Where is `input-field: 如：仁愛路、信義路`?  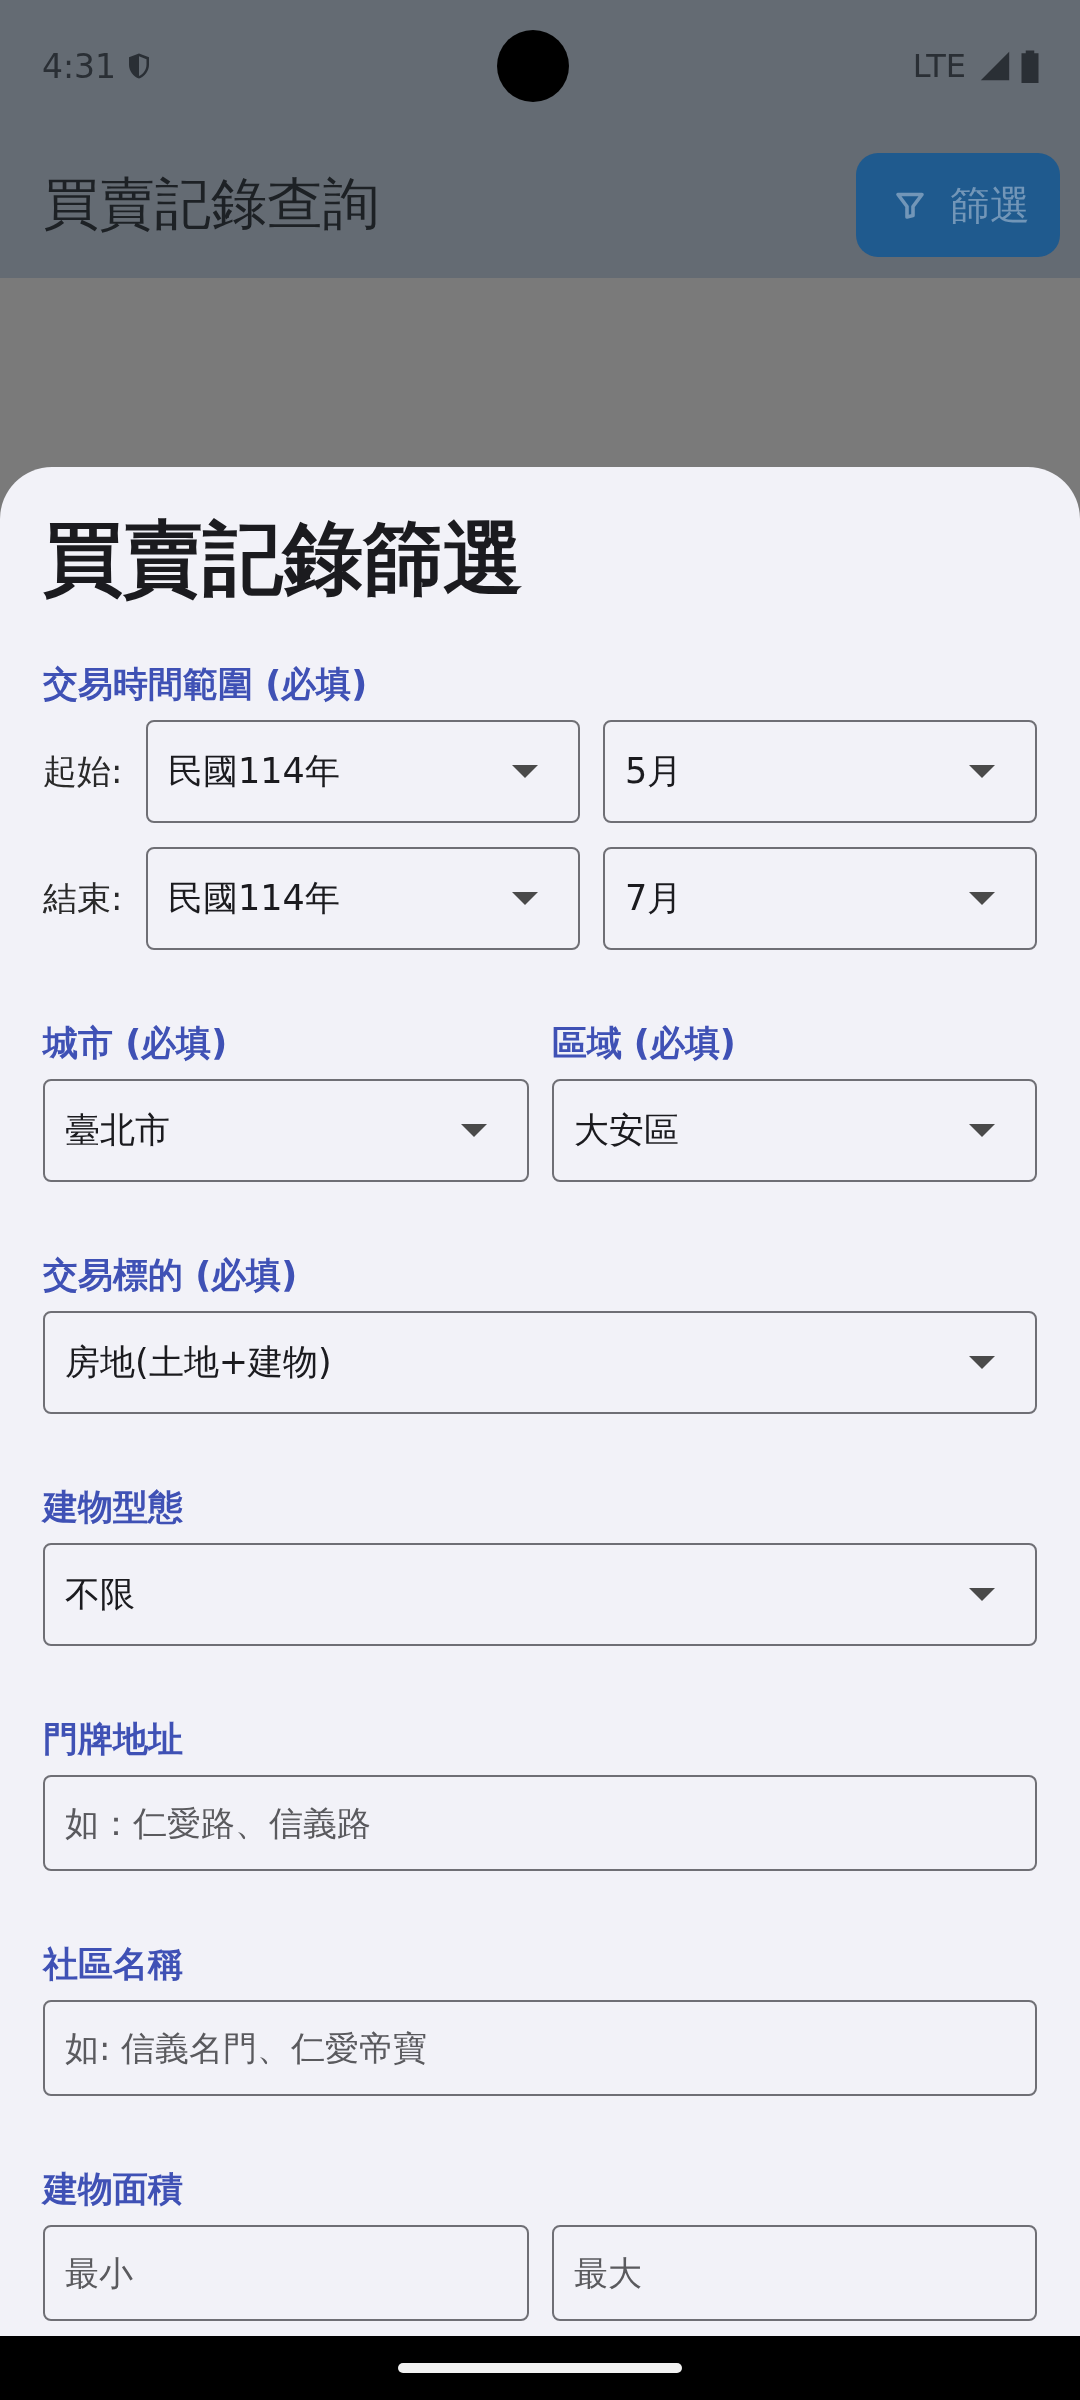 input-field: 如：仁愛路、信義路 is located at coordinates (540, 1823).